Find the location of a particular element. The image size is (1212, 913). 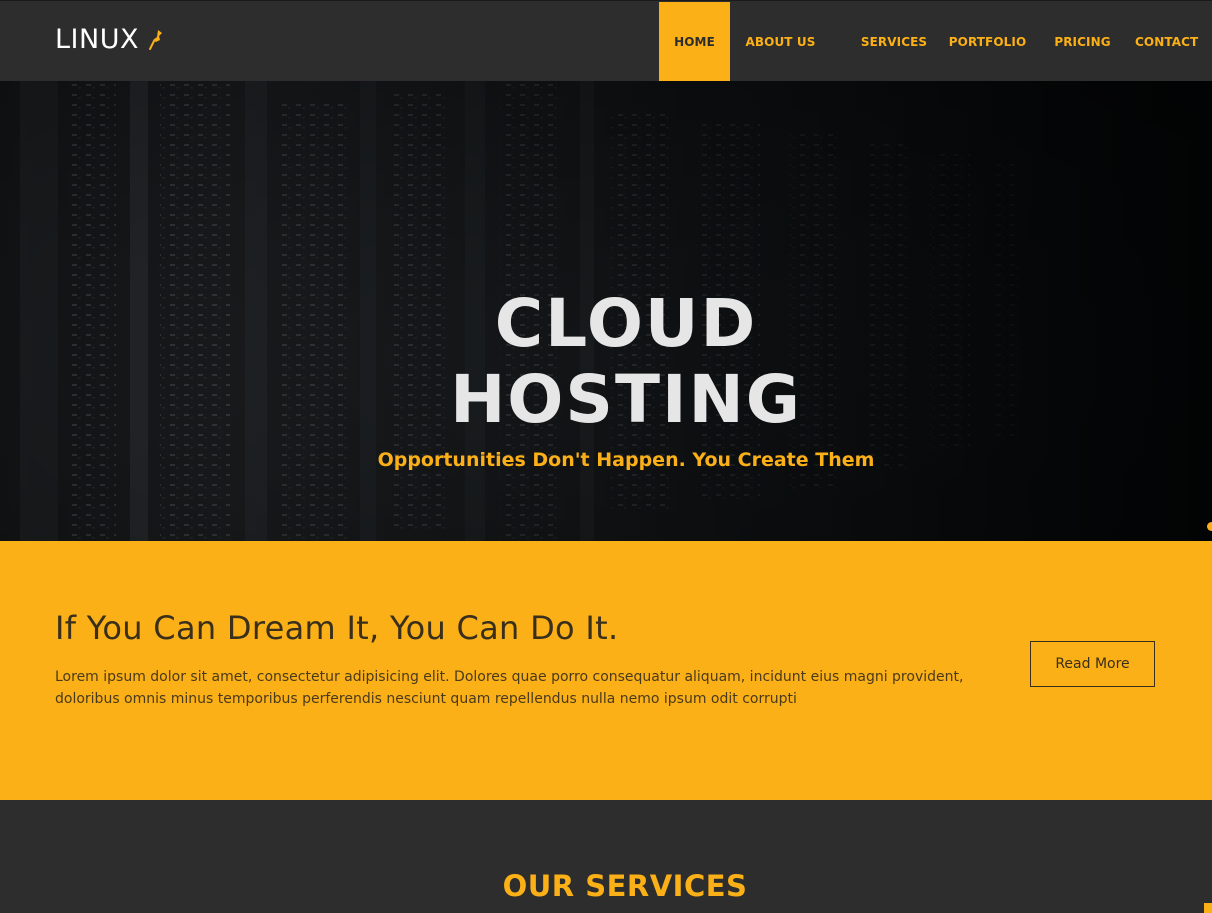

nav-item-home: HOME is located at coordinates (694, 42).